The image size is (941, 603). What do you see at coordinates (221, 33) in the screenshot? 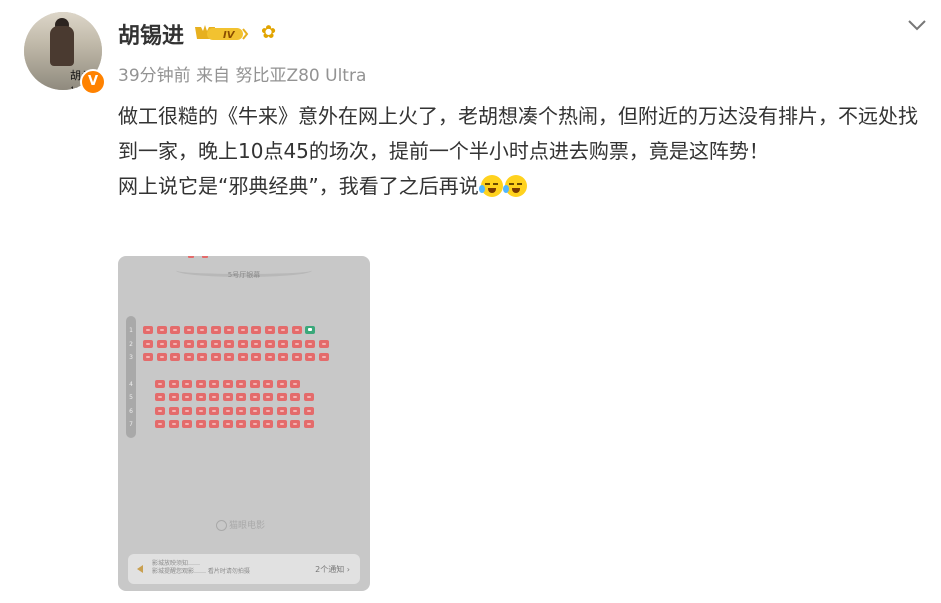
I see `level-badge-icon: IV` at bounding box center [221, 33].